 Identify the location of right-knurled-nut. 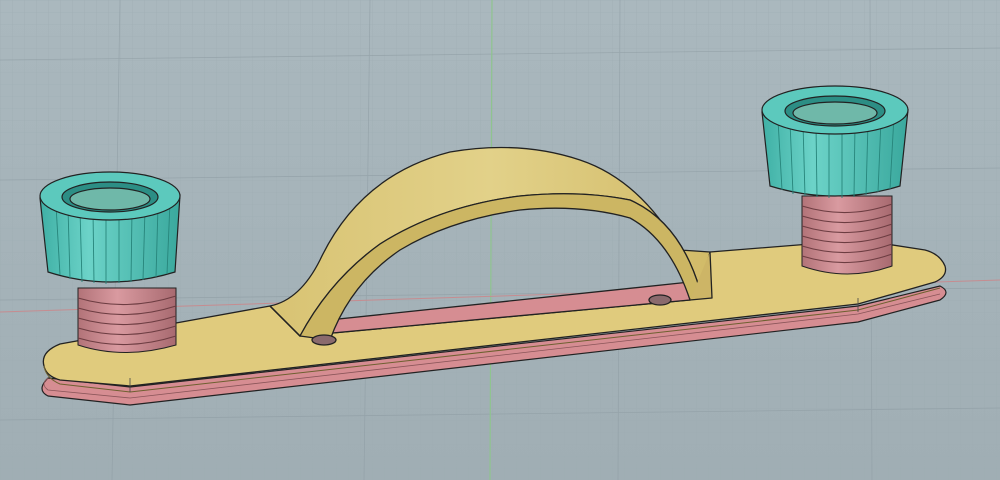
(835, 141).